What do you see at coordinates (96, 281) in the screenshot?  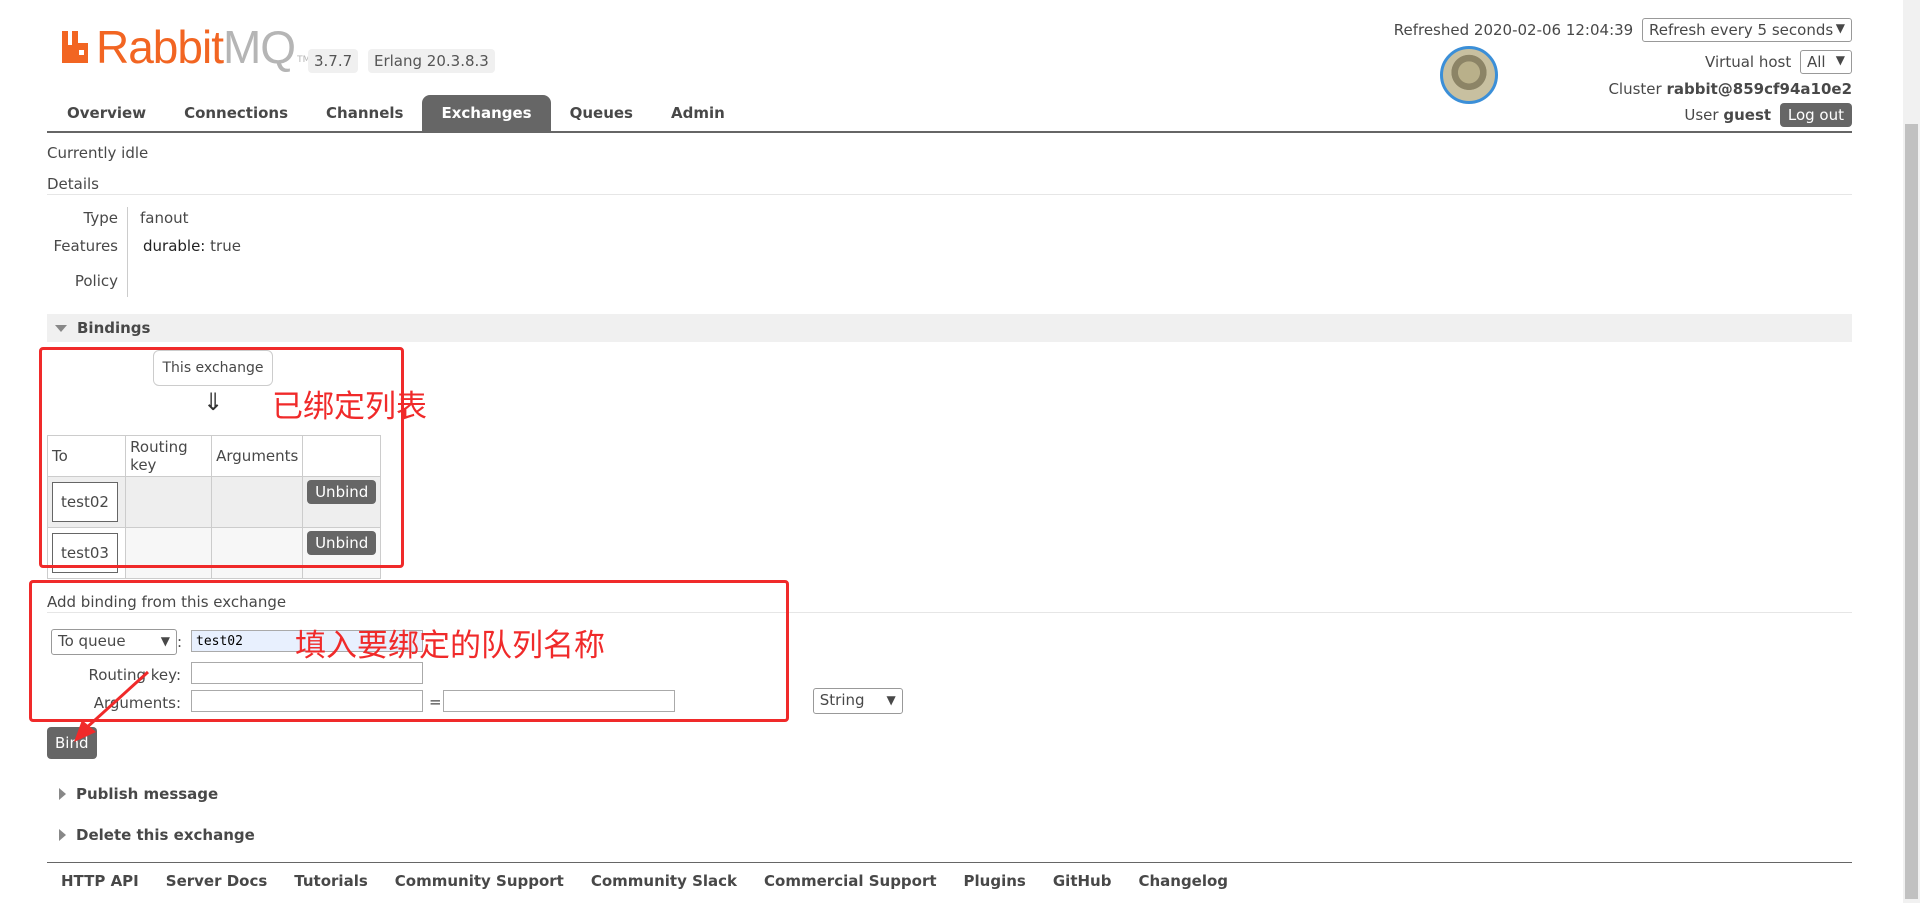 I see `policy-label: Policy` at bounding box center [96, 281].